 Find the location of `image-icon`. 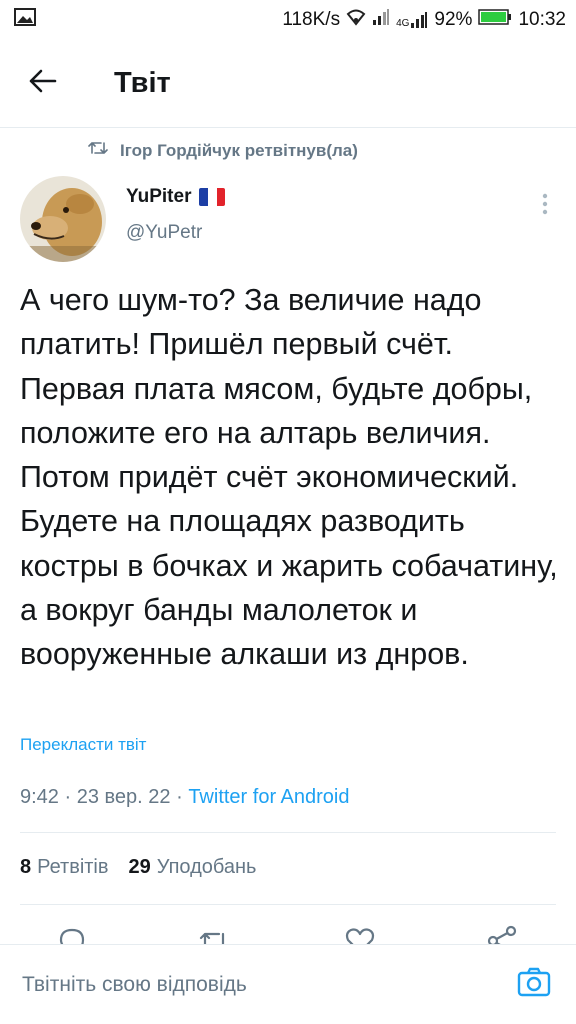

image-icon is located at coordinates (25, 20).